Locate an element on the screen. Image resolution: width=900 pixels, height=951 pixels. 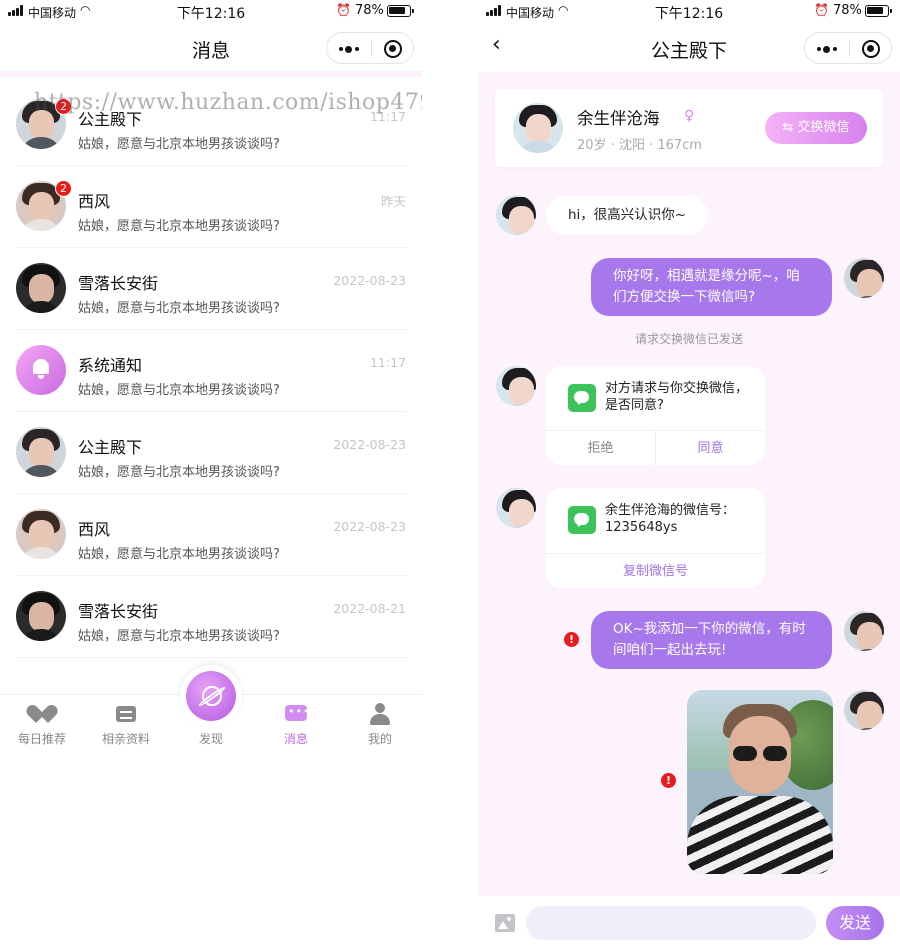
request-text: 对方请求与你交换微信，是否同意? is located at coordinates (677, 397).